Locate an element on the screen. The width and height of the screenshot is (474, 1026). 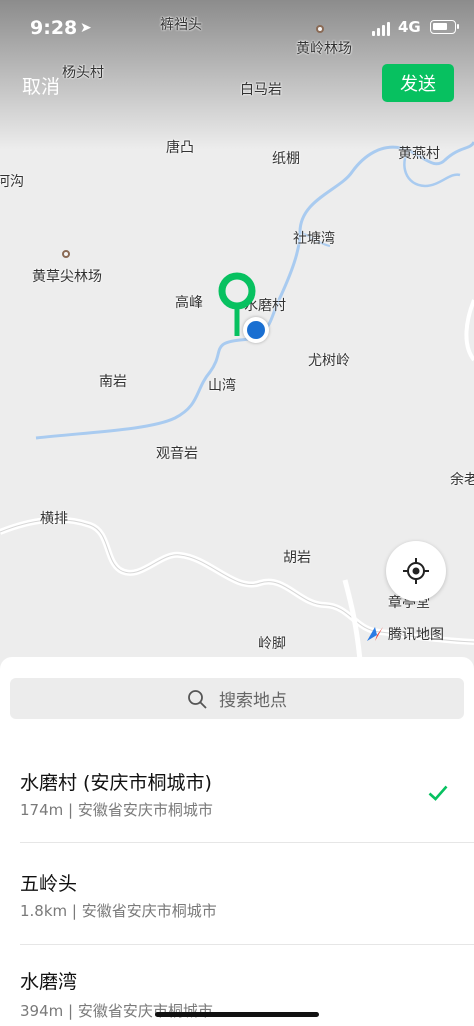
result-name: 水磨湾 is located at coordinates (49, 982).